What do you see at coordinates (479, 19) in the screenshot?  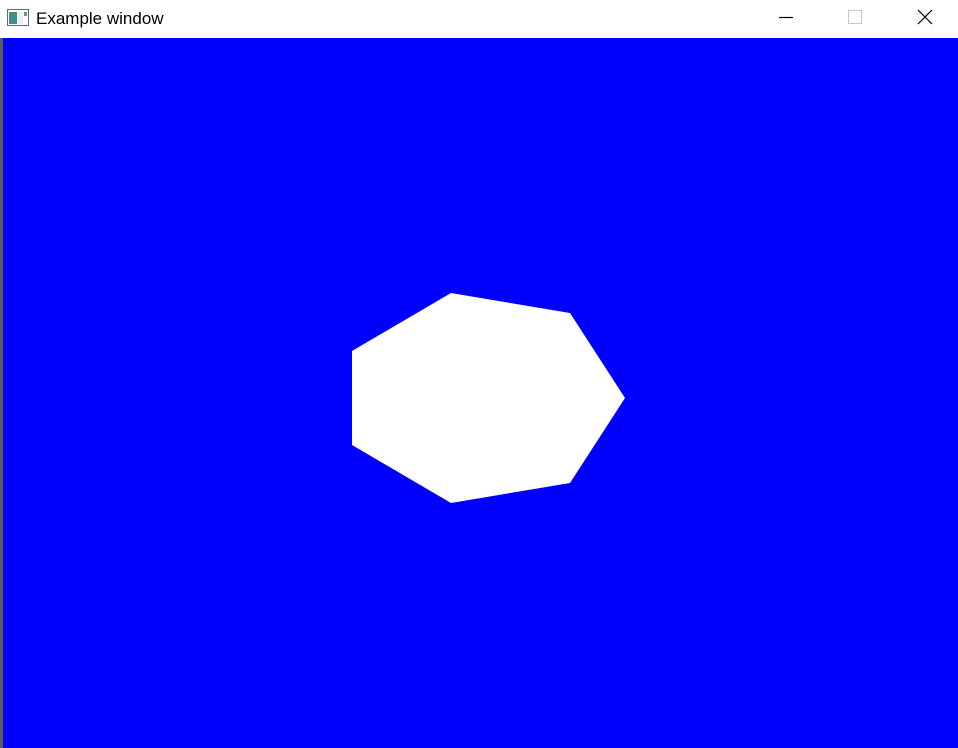 I see `title-bar: Example window` at bounding box center [479, 19].